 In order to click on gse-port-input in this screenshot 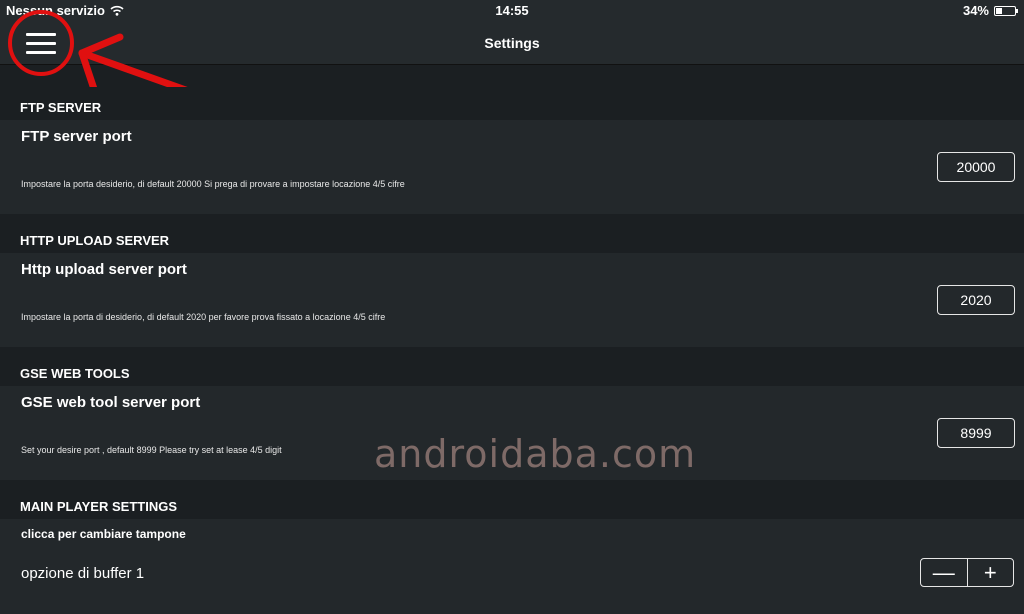, I will do `click(976, 433)`.